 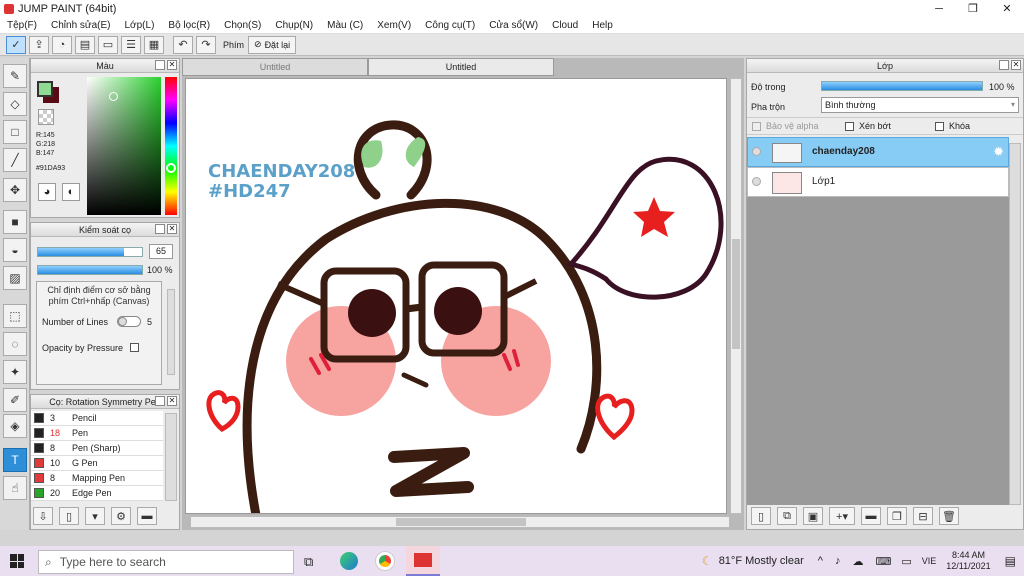 I want to click on select-rect-tool-icon: ⬚, so click(x=15, y=316).